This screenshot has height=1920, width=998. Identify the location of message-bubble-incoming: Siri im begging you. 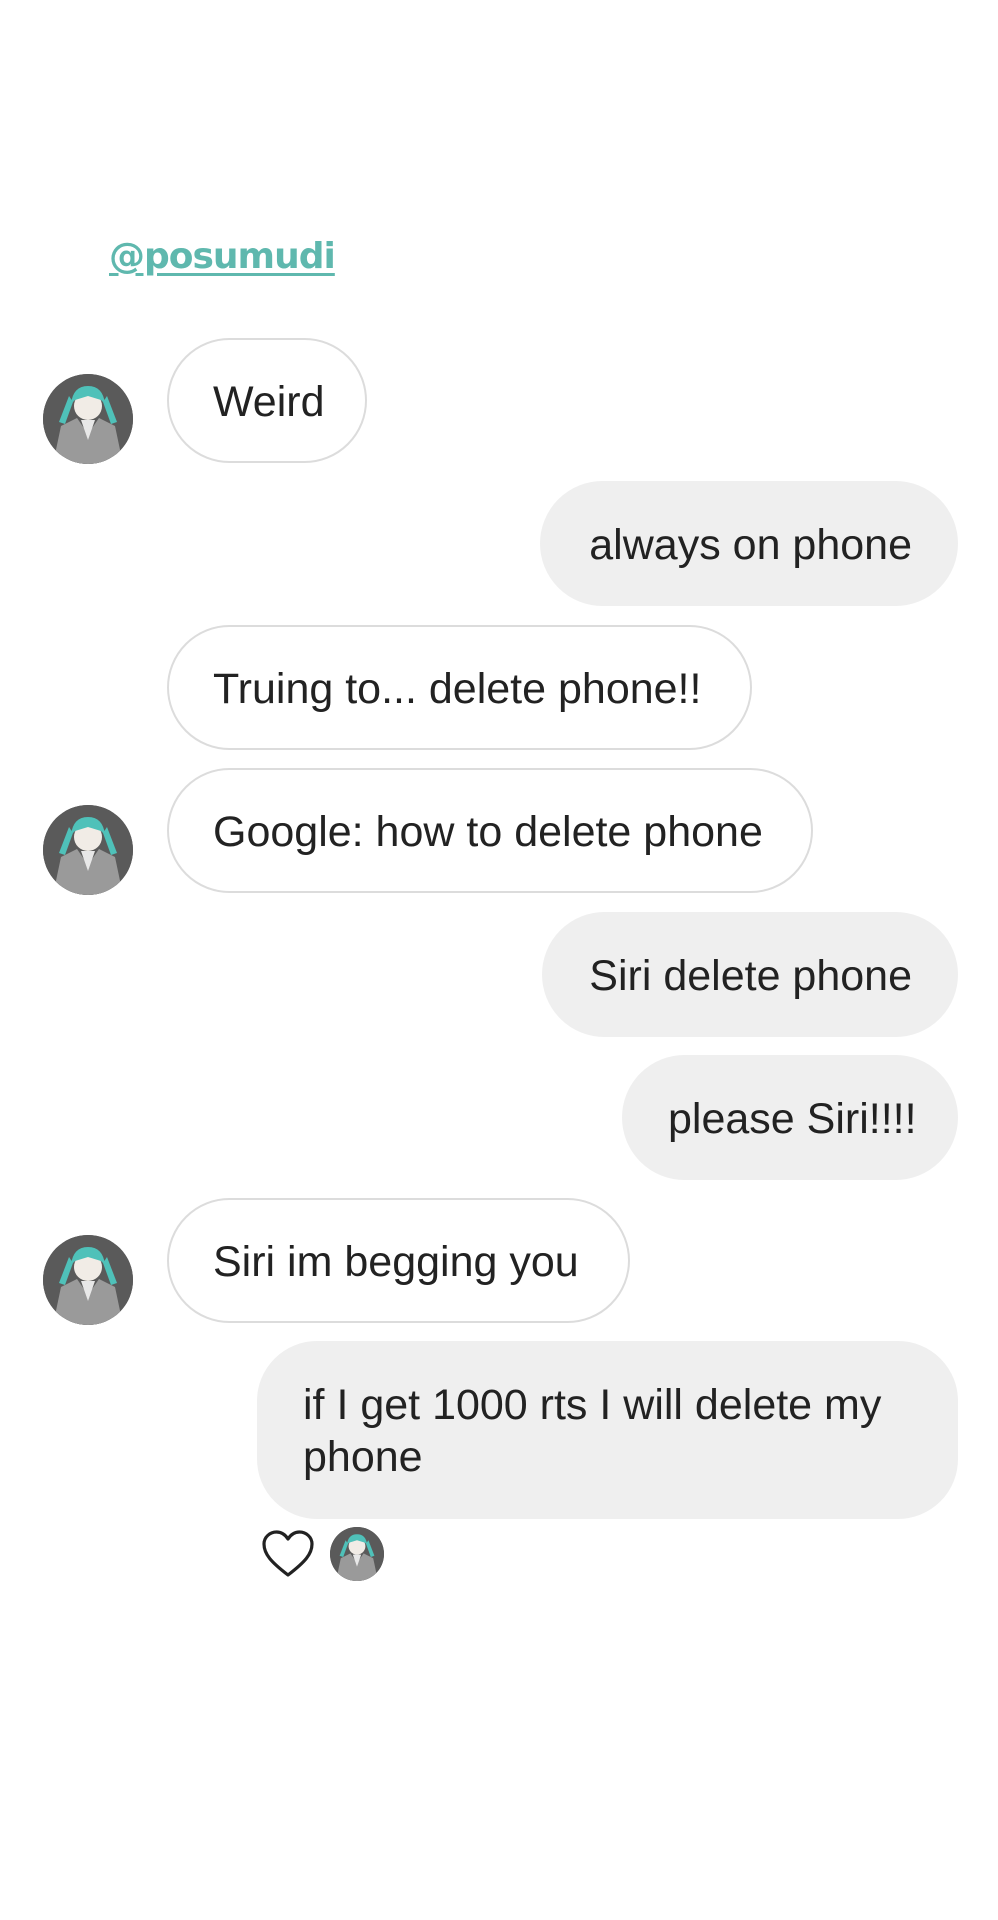
(398, 1260).